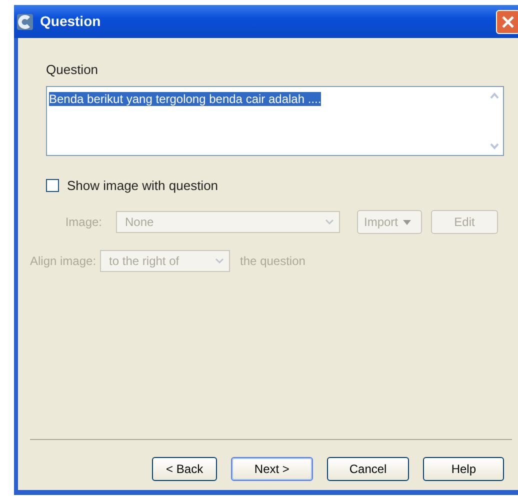  Describe the element at coordinates (25, 21) in the screenshot. I see `app-icon` at that location.